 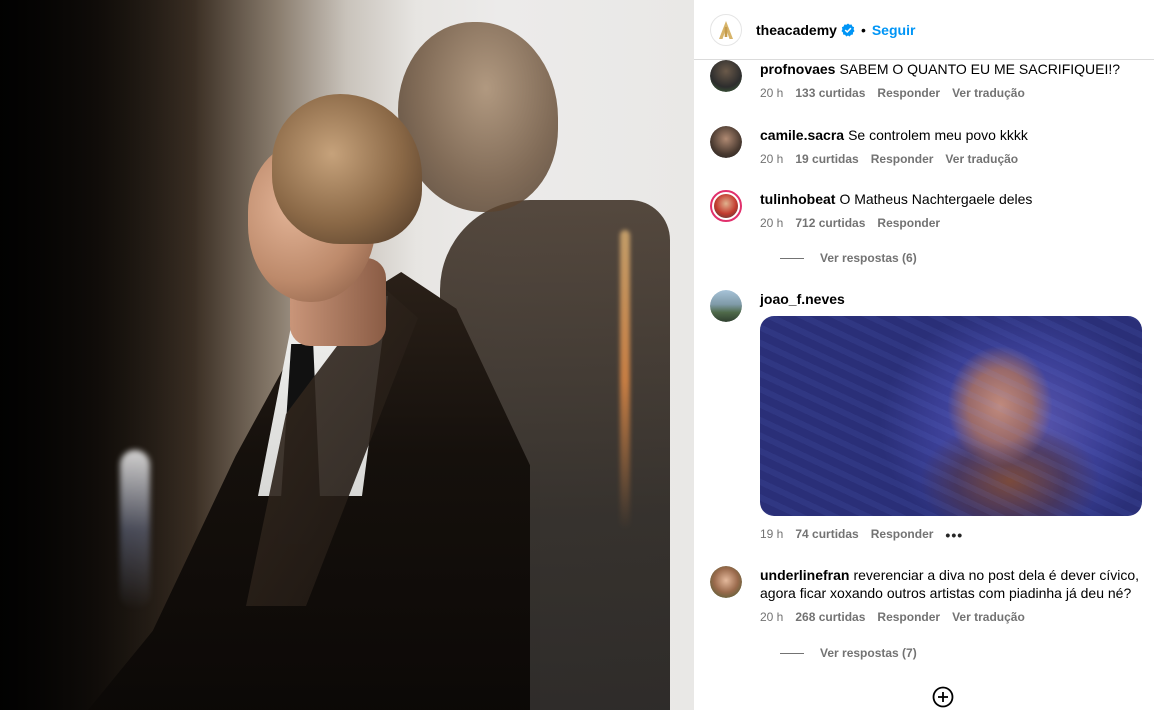 What do you see at coordinates (830, 617) in the screenshot?
I see `comment-likes: 268 curtidas` at bounding box center [830, 617].